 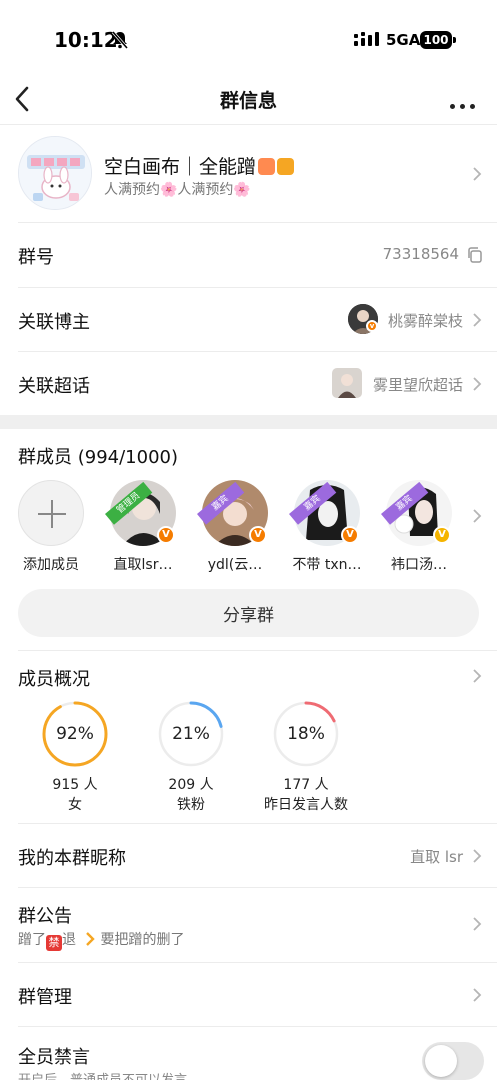 I want to click on group-avatar-illustration, so click(x=55, y=173).